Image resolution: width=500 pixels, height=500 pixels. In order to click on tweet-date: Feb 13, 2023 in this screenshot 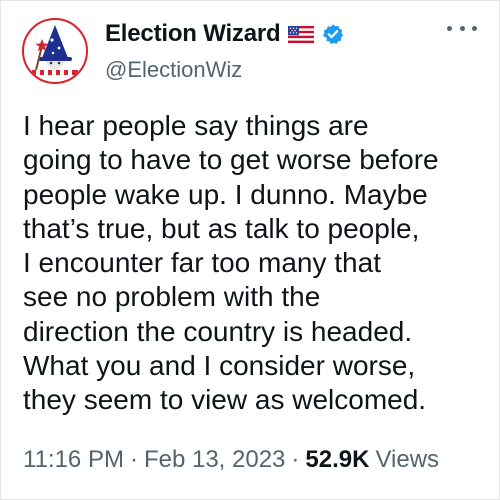, I will do `click(214, 460)`.